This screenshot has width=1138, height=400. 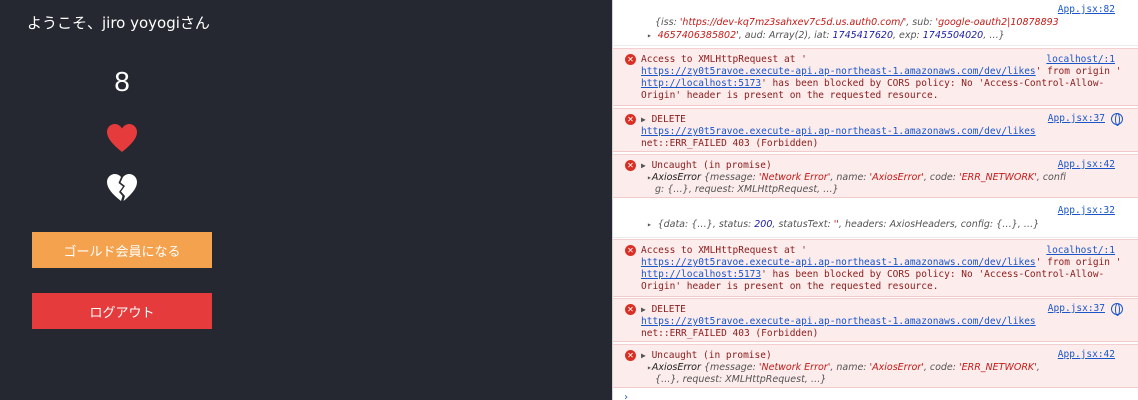 What do you see at coordinates (122, 250) in the screenshot?
I see `gold-member-button: ゴールド会員になる` at bounding box center [122, 250].